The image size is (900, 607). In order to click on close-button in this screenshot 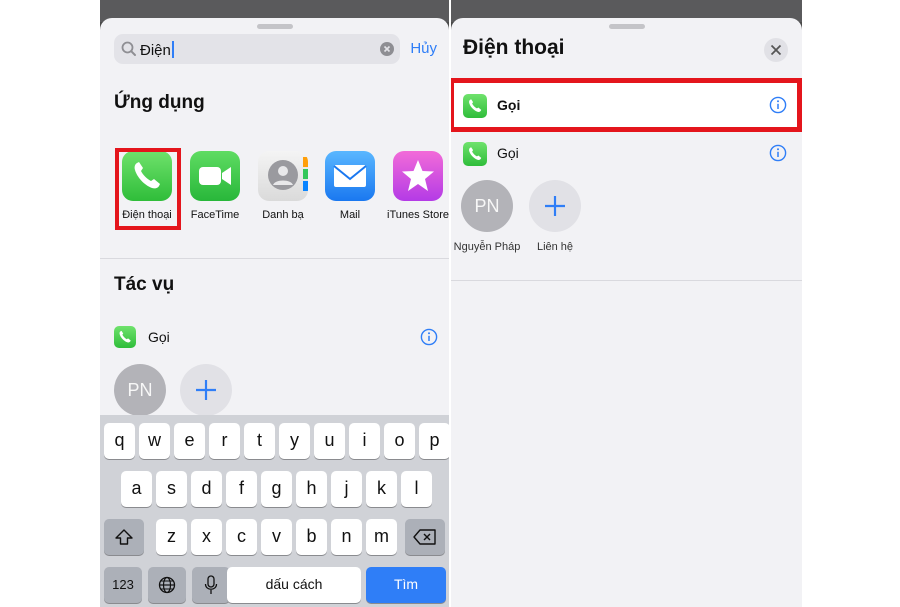, I will do `click(776, 50)`.